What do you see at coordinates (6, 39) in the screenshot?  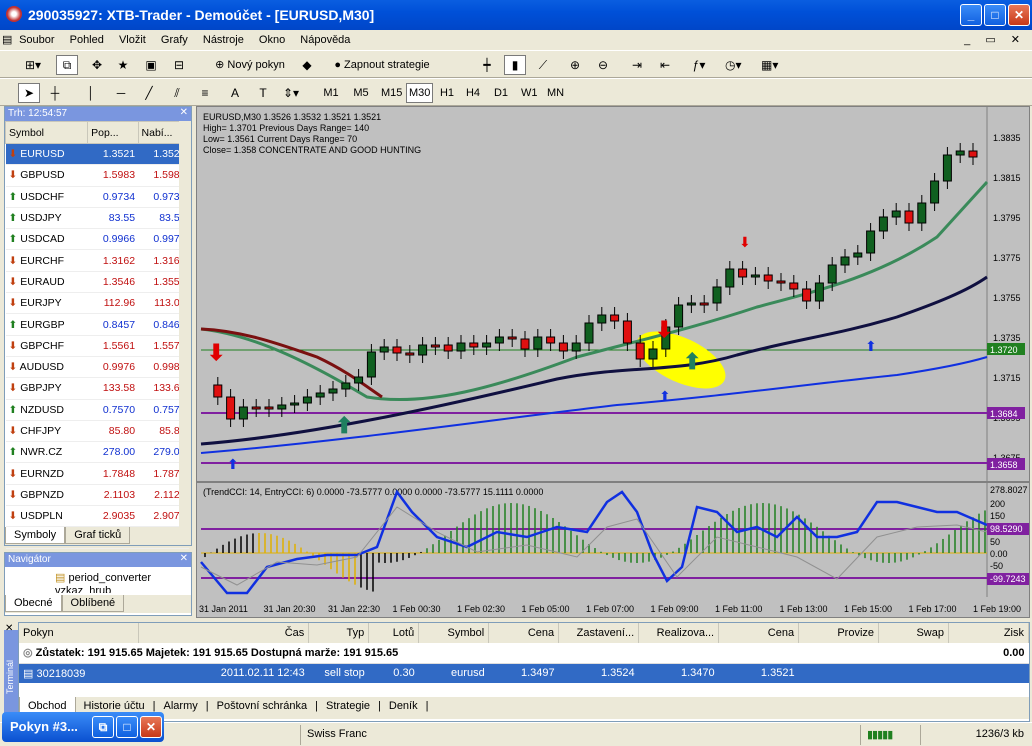 I see `doc-icon: ▤` at bounding box center [6, 39].